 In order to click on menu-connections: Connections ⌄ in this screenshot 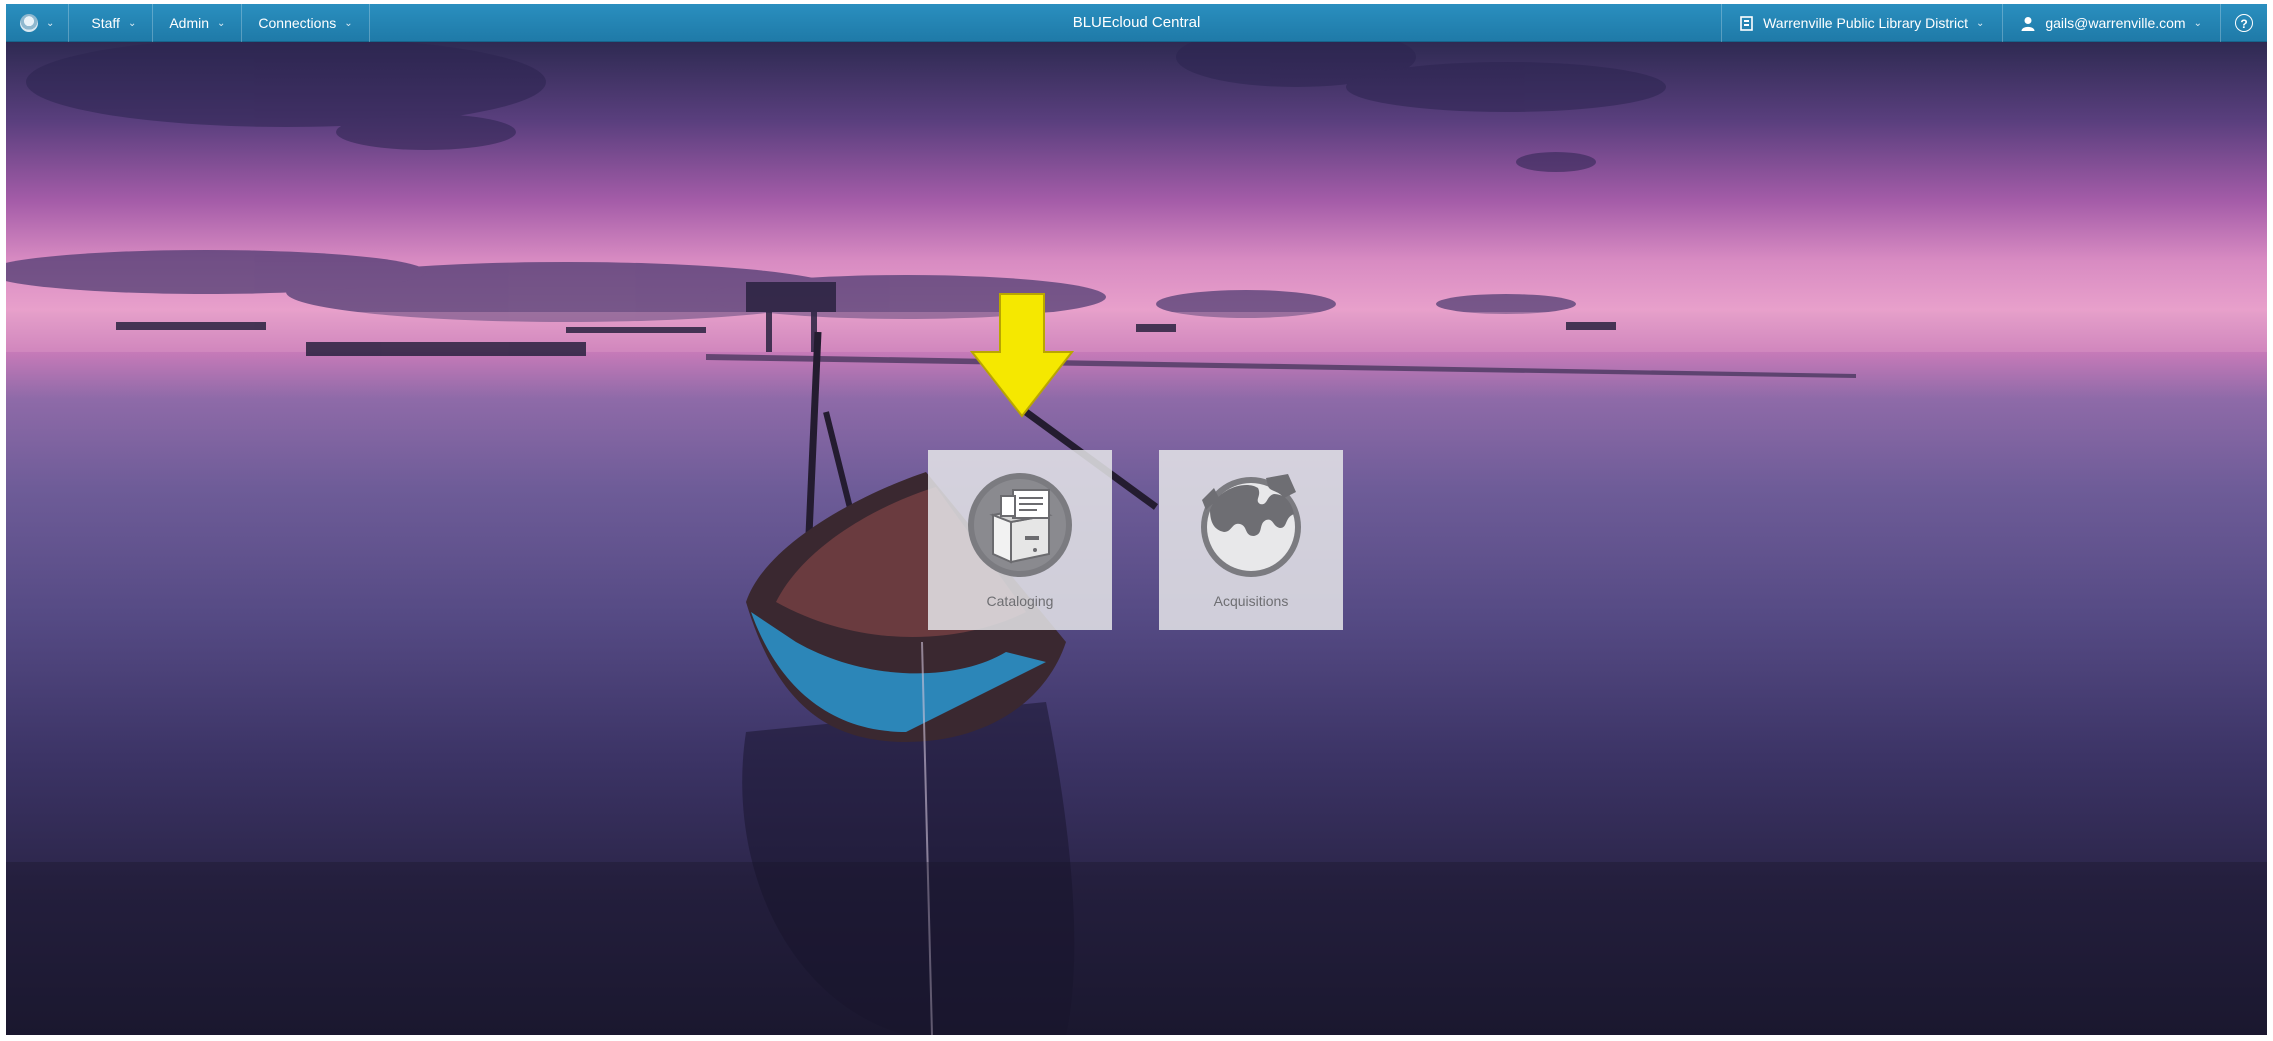, I will do `click(306, 23)`.